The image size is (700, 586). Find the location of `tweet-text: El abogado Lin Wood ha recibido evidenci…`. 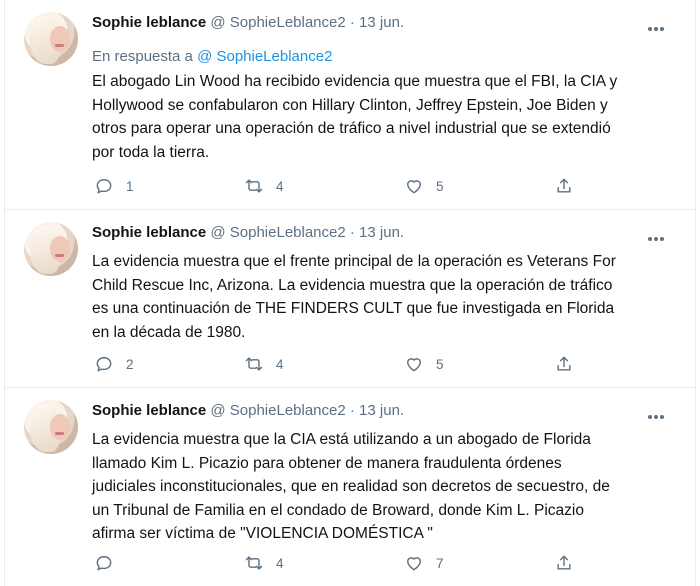

tweet-text: El abogado Lin Wood ha recibido evidenci… is located at coordinates (355, 117).